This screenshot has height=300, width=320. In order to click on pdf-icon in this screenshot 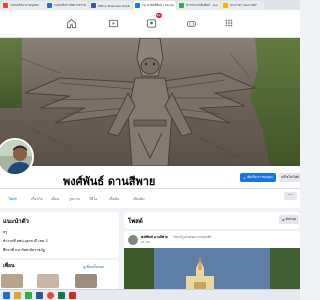, I will do `click(72, 295)`.